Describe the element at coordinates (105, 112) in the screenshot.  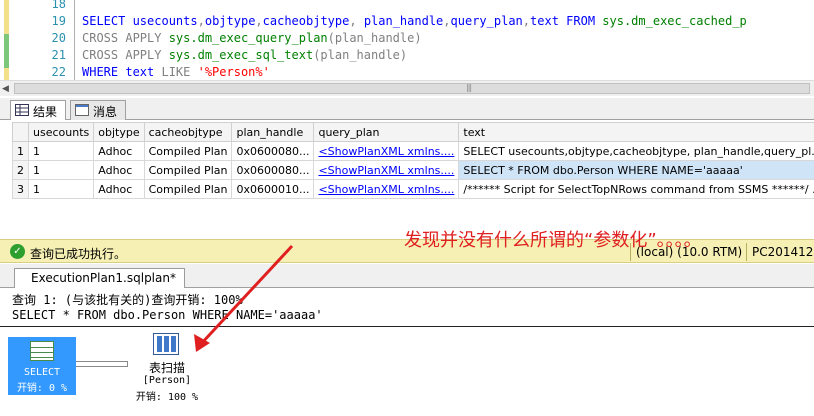
I see `tab-messages-label: 消息` at that location.